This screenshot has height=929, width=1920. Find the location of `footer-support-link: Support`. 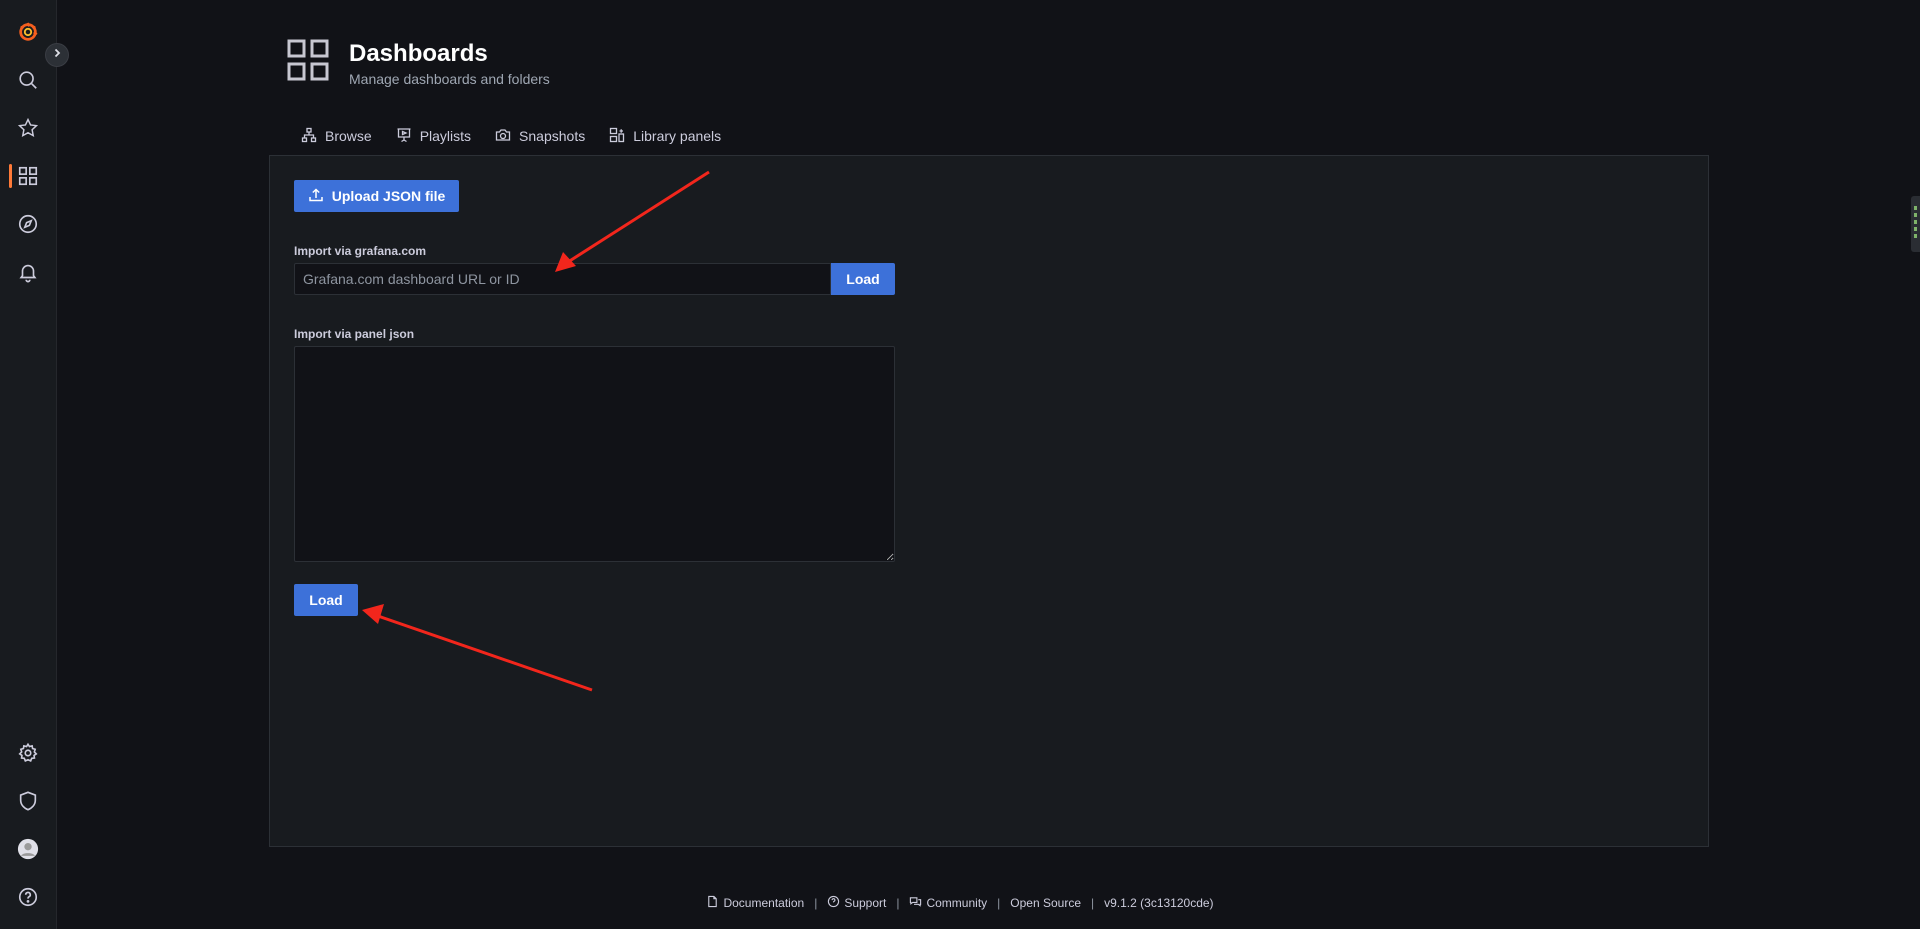

footer-support-link: Support is located at coordinates (856, 903).